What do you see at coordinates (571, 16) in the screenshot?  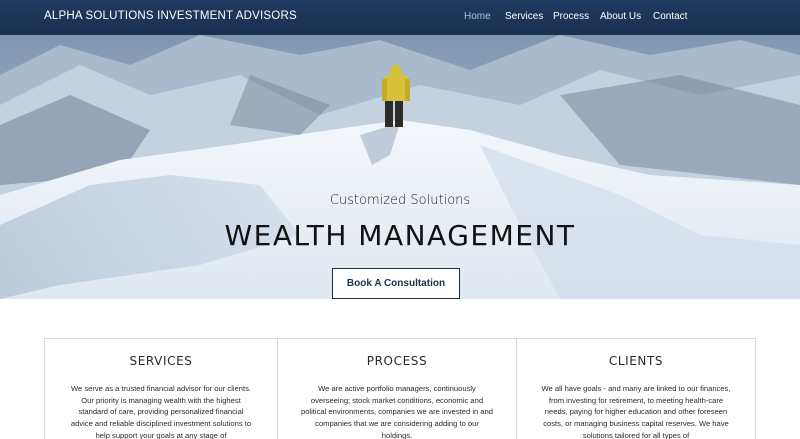 I see `nav-process: Process` at bounding box center [571, 16].